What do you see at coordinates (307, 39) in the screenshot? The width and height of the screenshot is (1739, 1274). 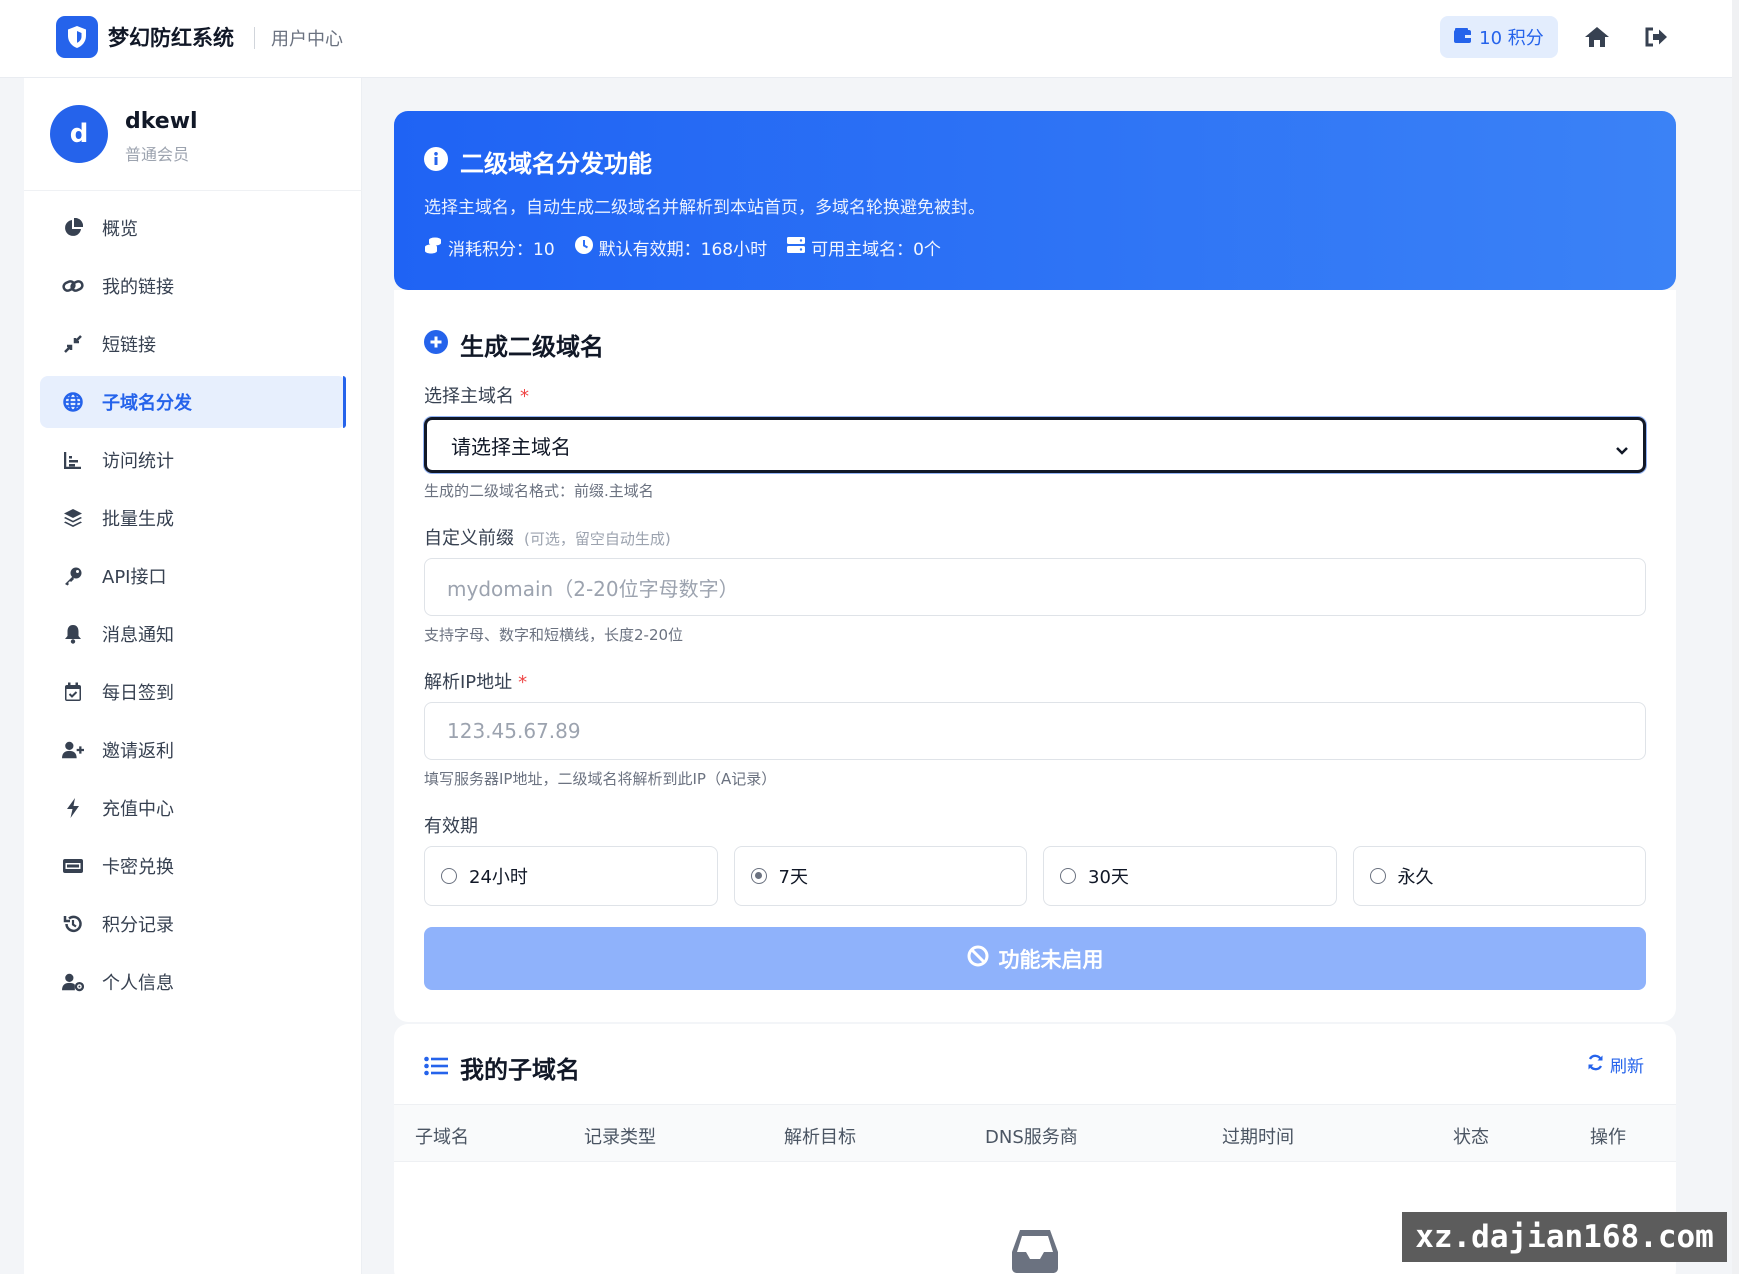 I see `section-title: 用户中心` at bounding box center [307, 39].